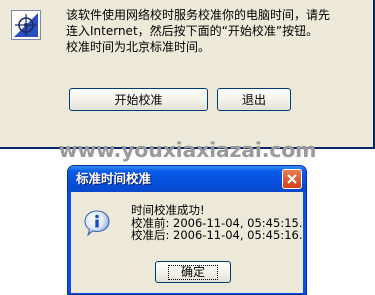 The width and height of the screenshot is (375, 295). I want to click on sync-time-icon, so click(26, 25).